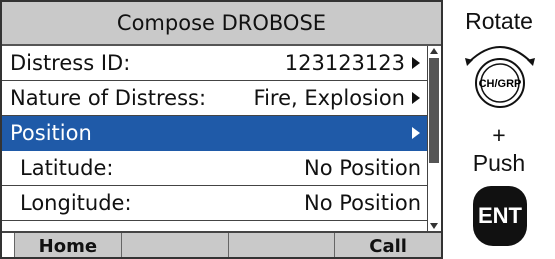  What do you see at coordinates (214, 63) in the screenshot?
I see `menu-item-distress-id: Distress ID: 123123123` at bounding box center [214, 63].